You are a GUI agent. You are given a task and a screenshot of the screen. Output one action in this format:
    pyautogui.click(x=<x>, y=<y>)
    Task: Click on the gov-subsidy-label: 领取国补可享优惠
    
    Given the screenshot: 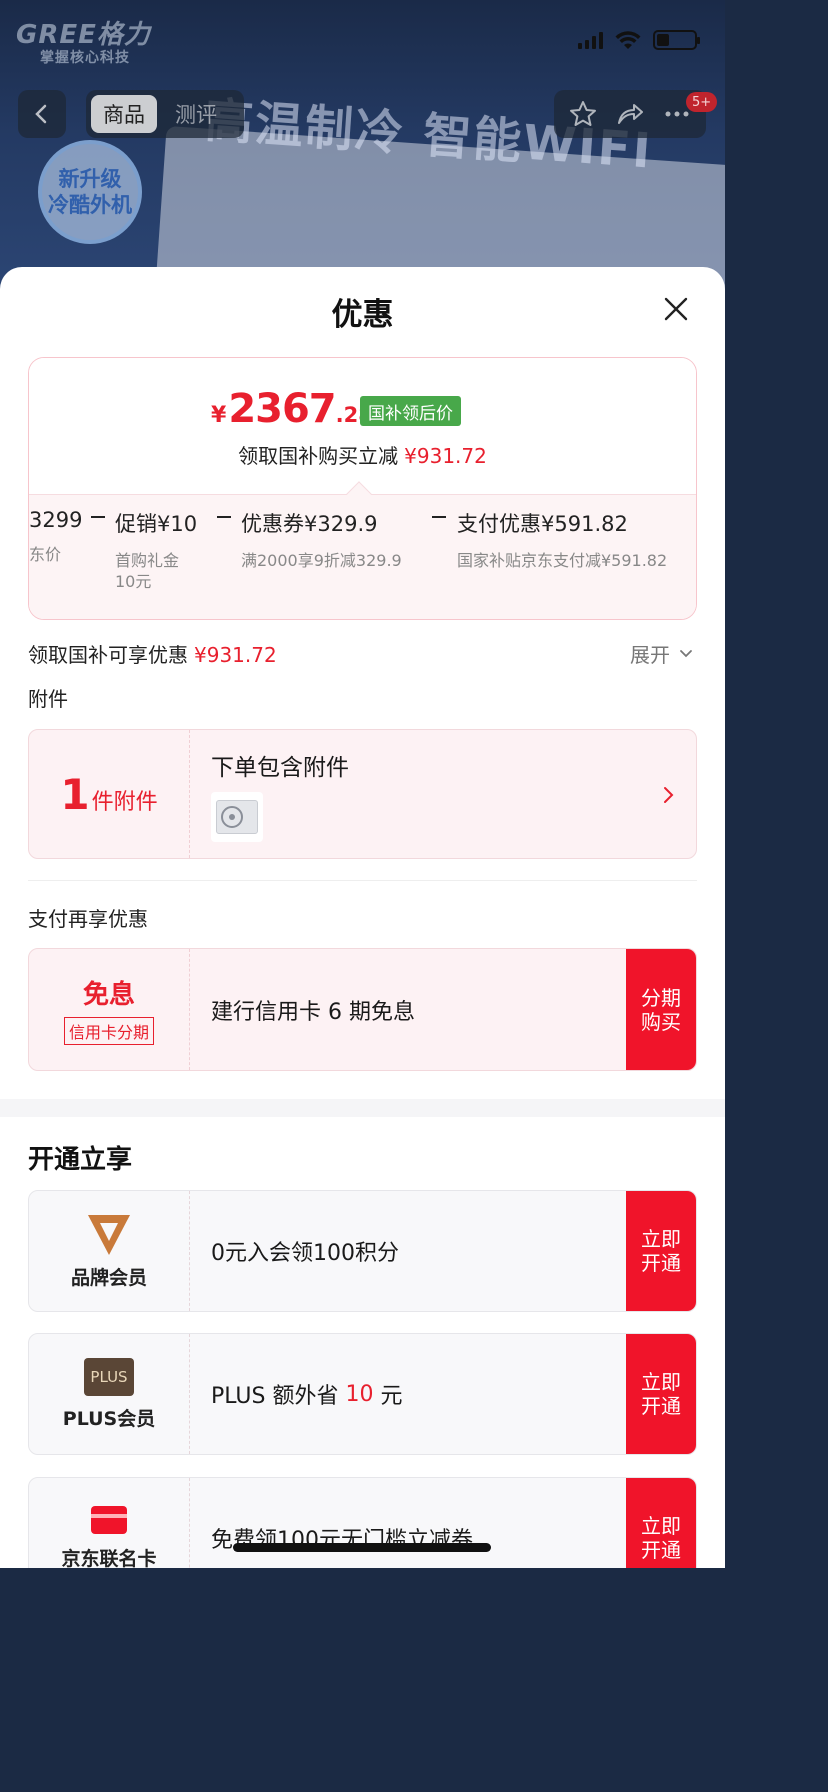 What is the action you would take?
    pyautogui.click(x=108, y=655)
    